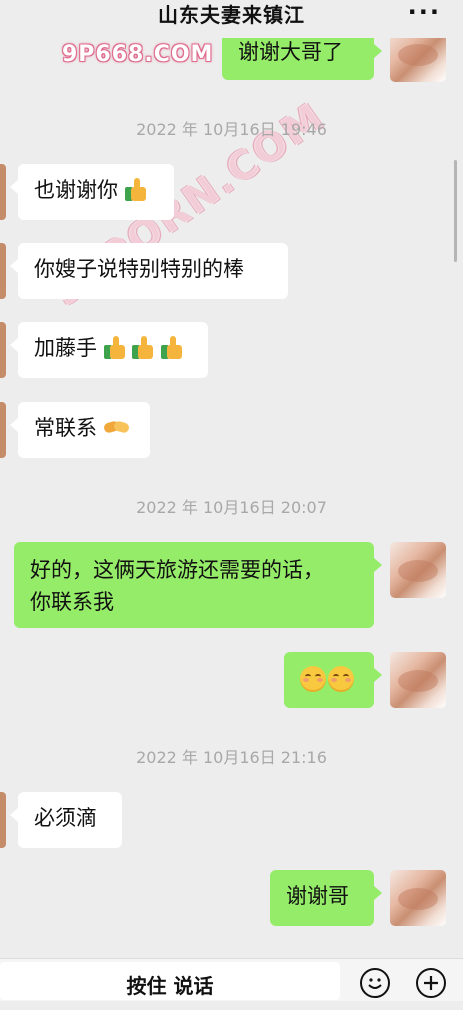 The image size is (463, 1010). Describe the element at coordinates (65, 428) in the screenshot. I see `message-text: 常联系` at that location.